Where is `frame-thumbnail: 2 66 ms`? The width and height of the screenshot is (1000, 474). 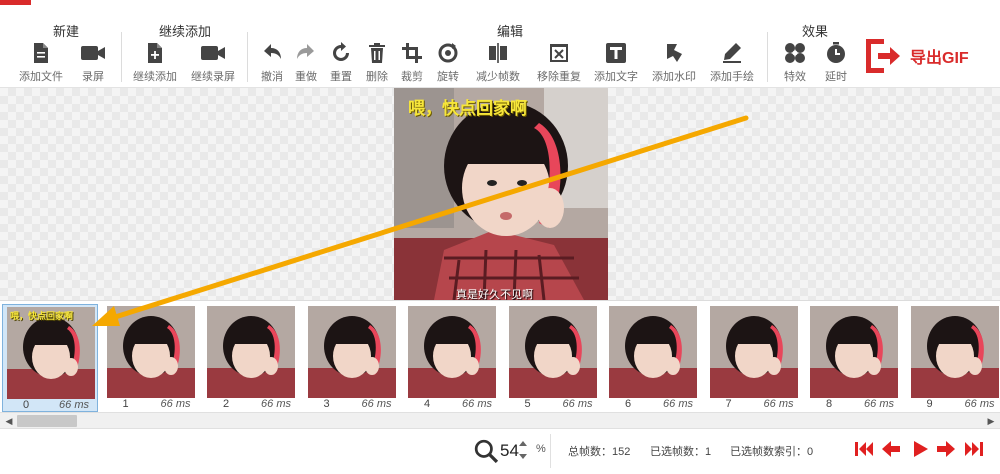
frame-thumbnail: 2 66 ms is located at coordinates (251, 358).